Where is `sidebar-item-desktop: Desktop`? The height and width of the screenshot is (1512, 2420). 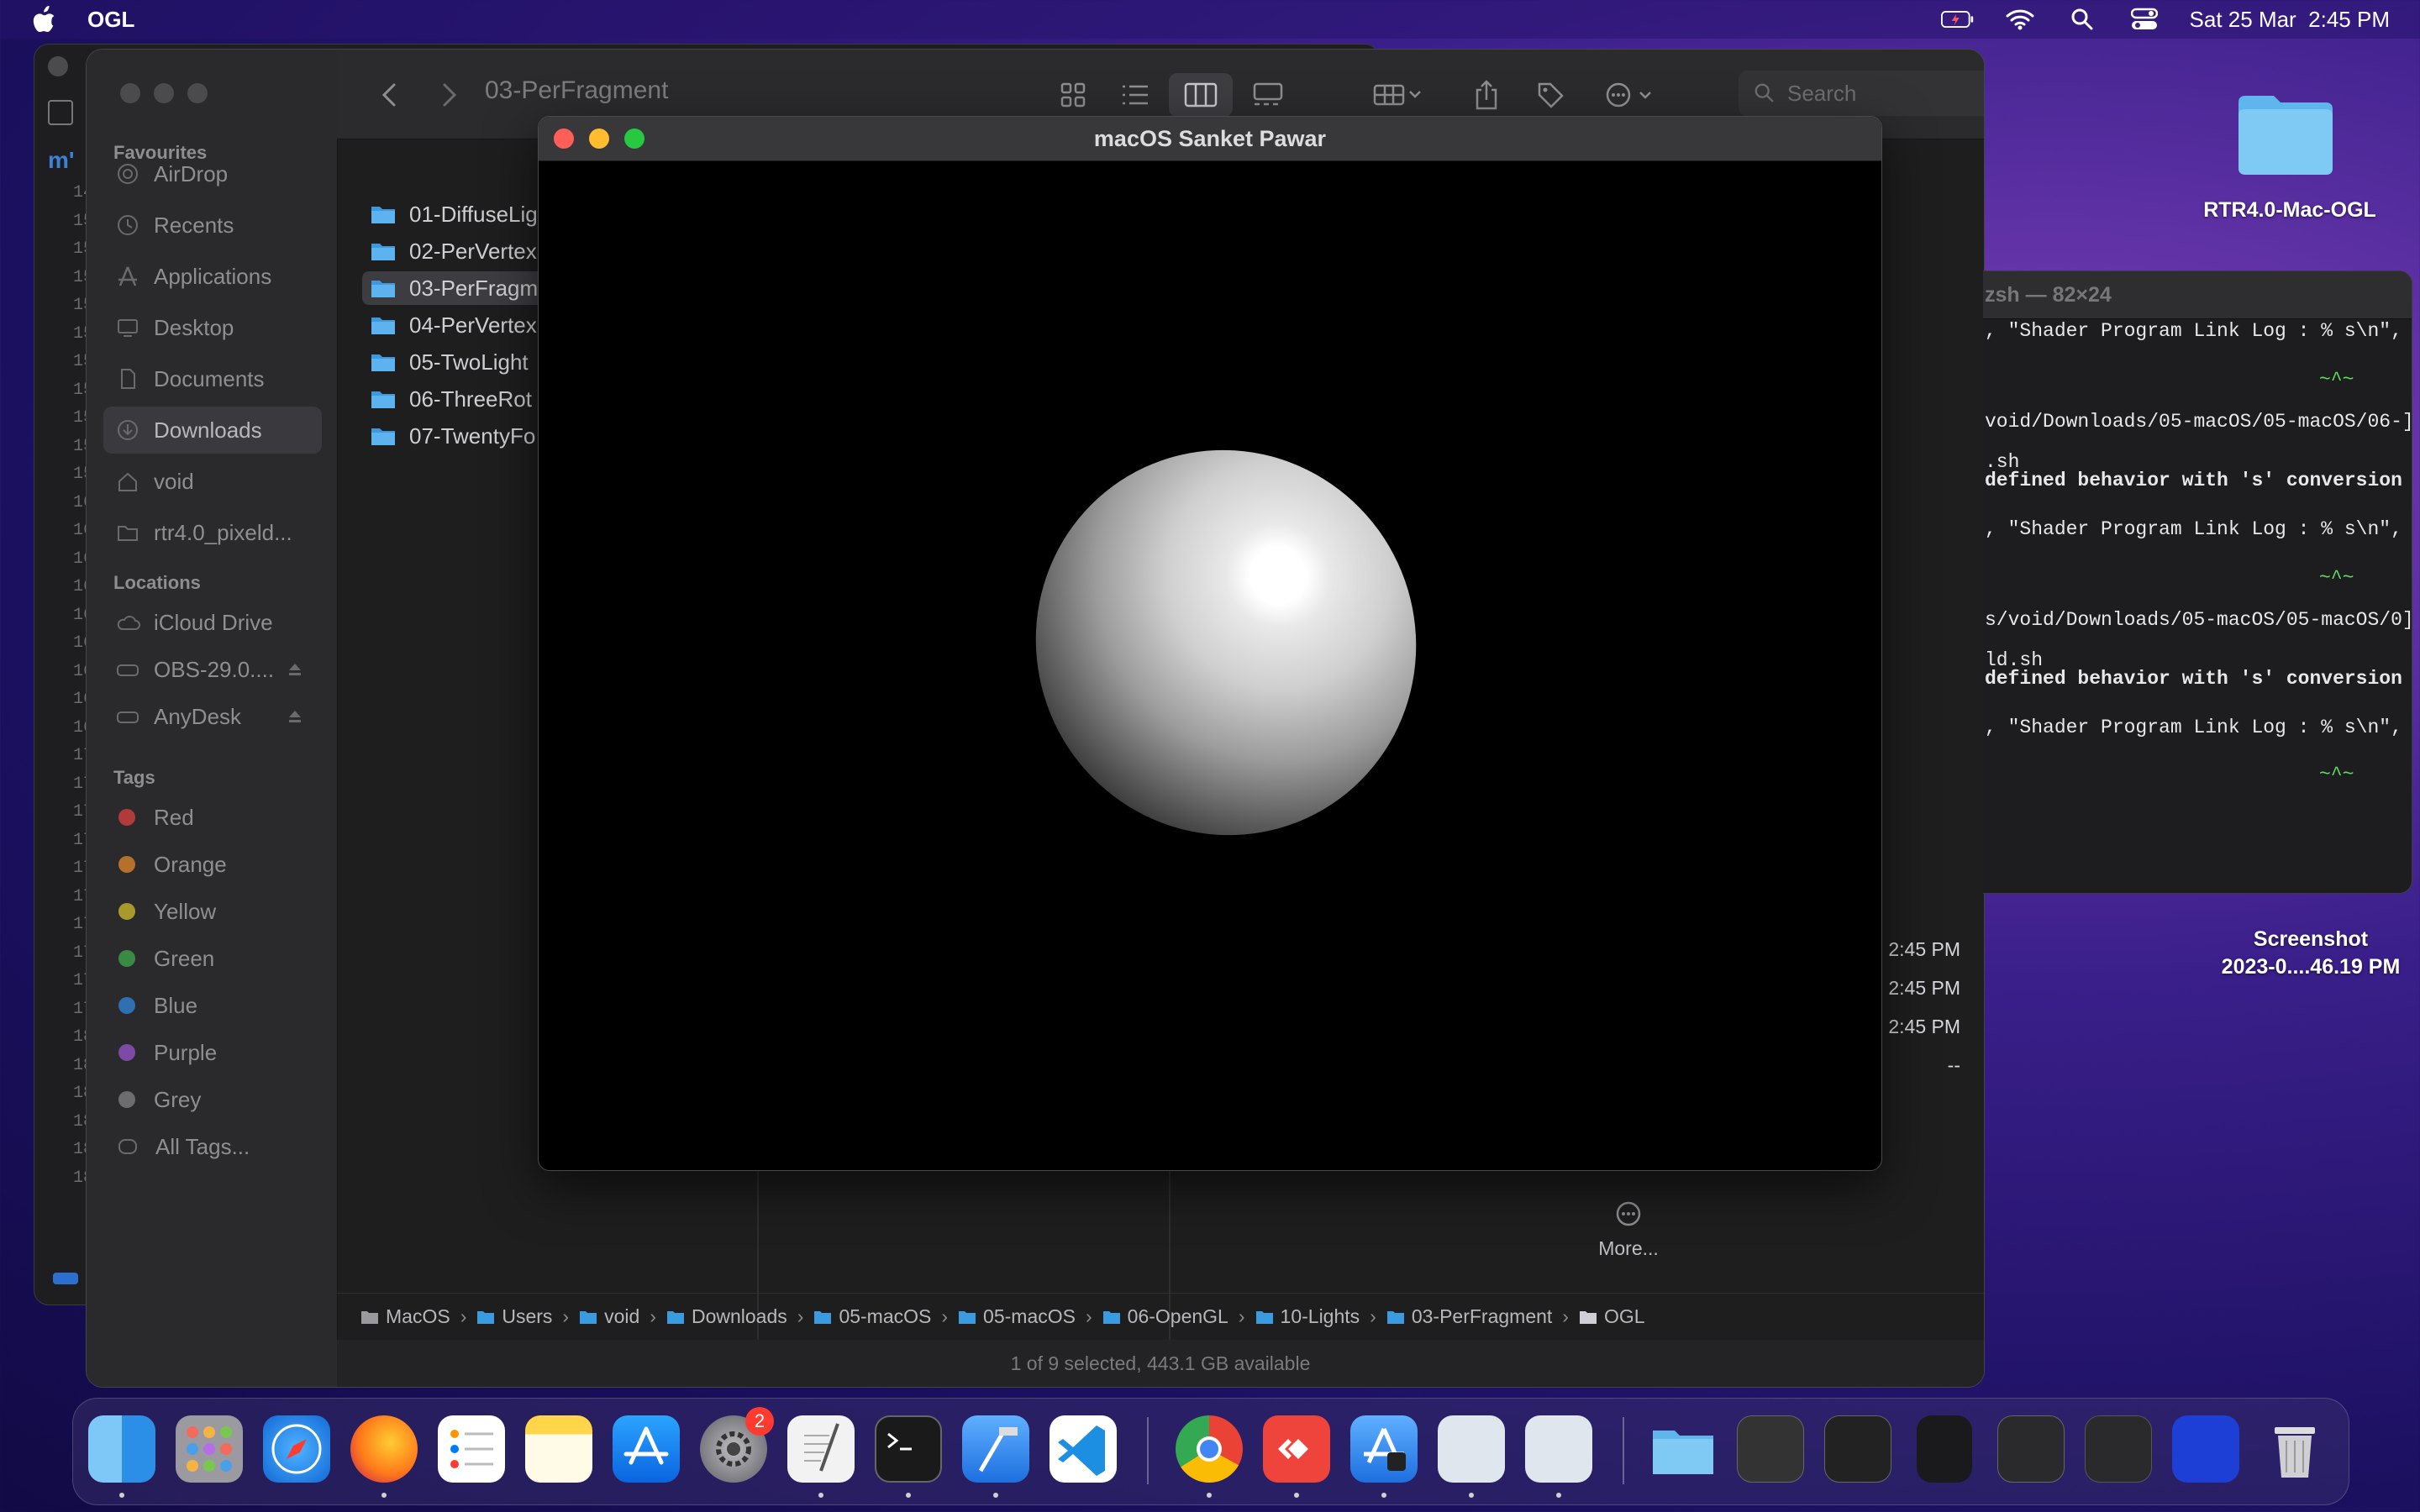 sidebar-item-desktop: Desktop is located at coordinates (212, 327).